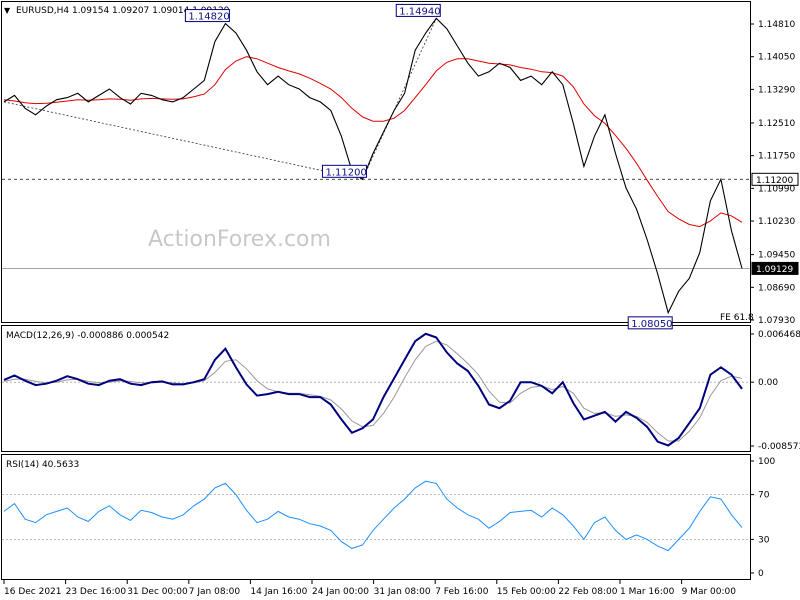  What do you see at coordinates (766, 462) in the screenshot?
I see `rsi-ytick-label-0: 100` at bounding box center [766, 462].